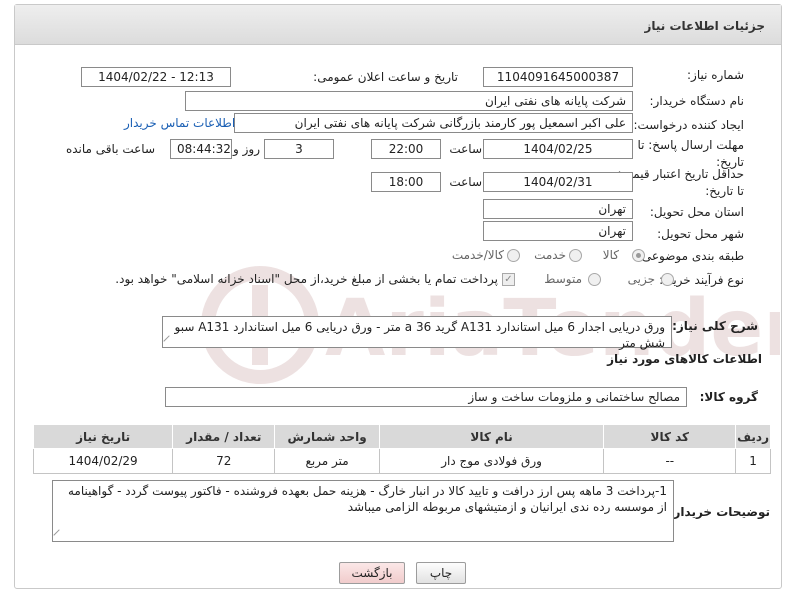 This screenshot has height=598, width=788. What do you see at coordinates (179, 123) in the screenshot?
I see `buyer-contact-link: اطلاعات تماس خریدار` at bounding box center [179, 123].